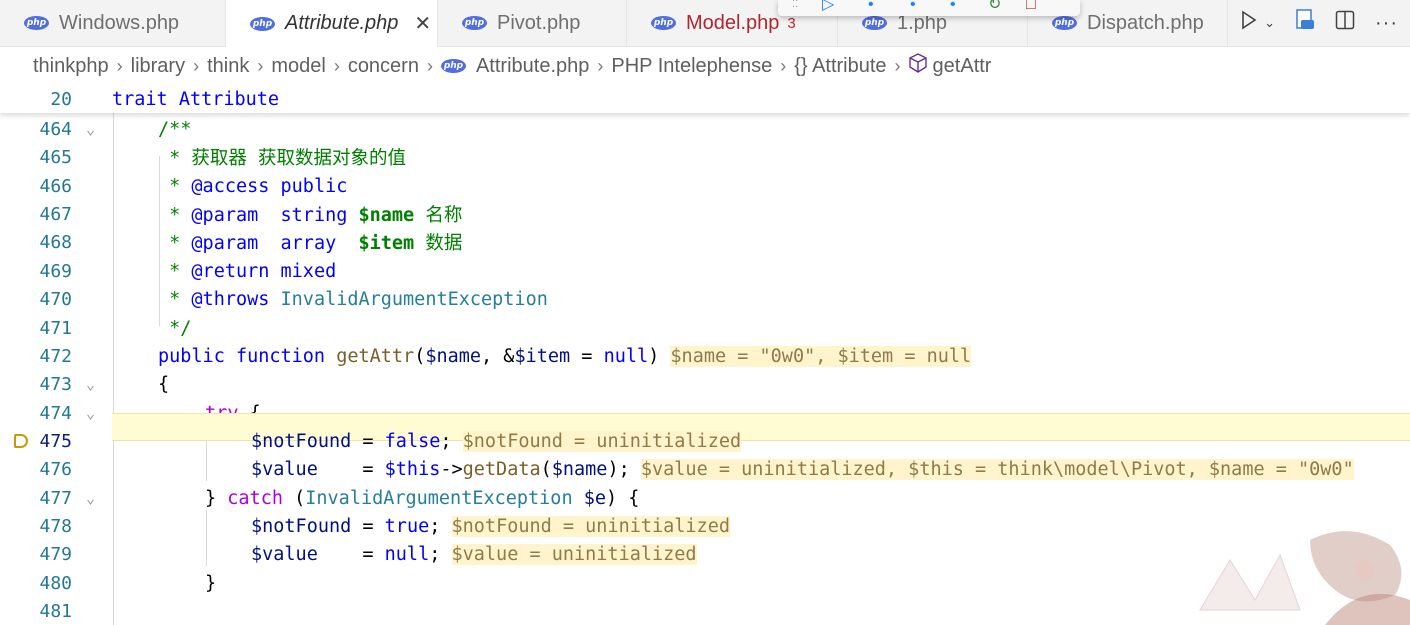 The width and height of the screenshot is (1410, 625). Describe the element at coordinates (602, 441) in the screenshot. I see `inline-value: $notFound = uninitialized` at that location.